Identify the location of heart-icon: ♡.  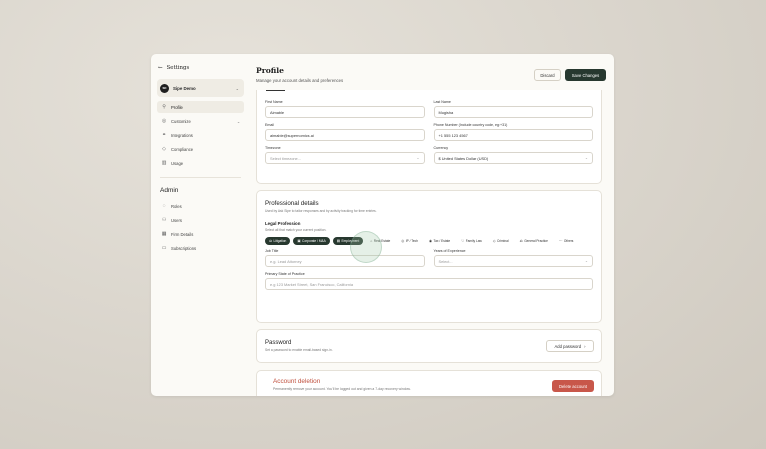
(463, 241).